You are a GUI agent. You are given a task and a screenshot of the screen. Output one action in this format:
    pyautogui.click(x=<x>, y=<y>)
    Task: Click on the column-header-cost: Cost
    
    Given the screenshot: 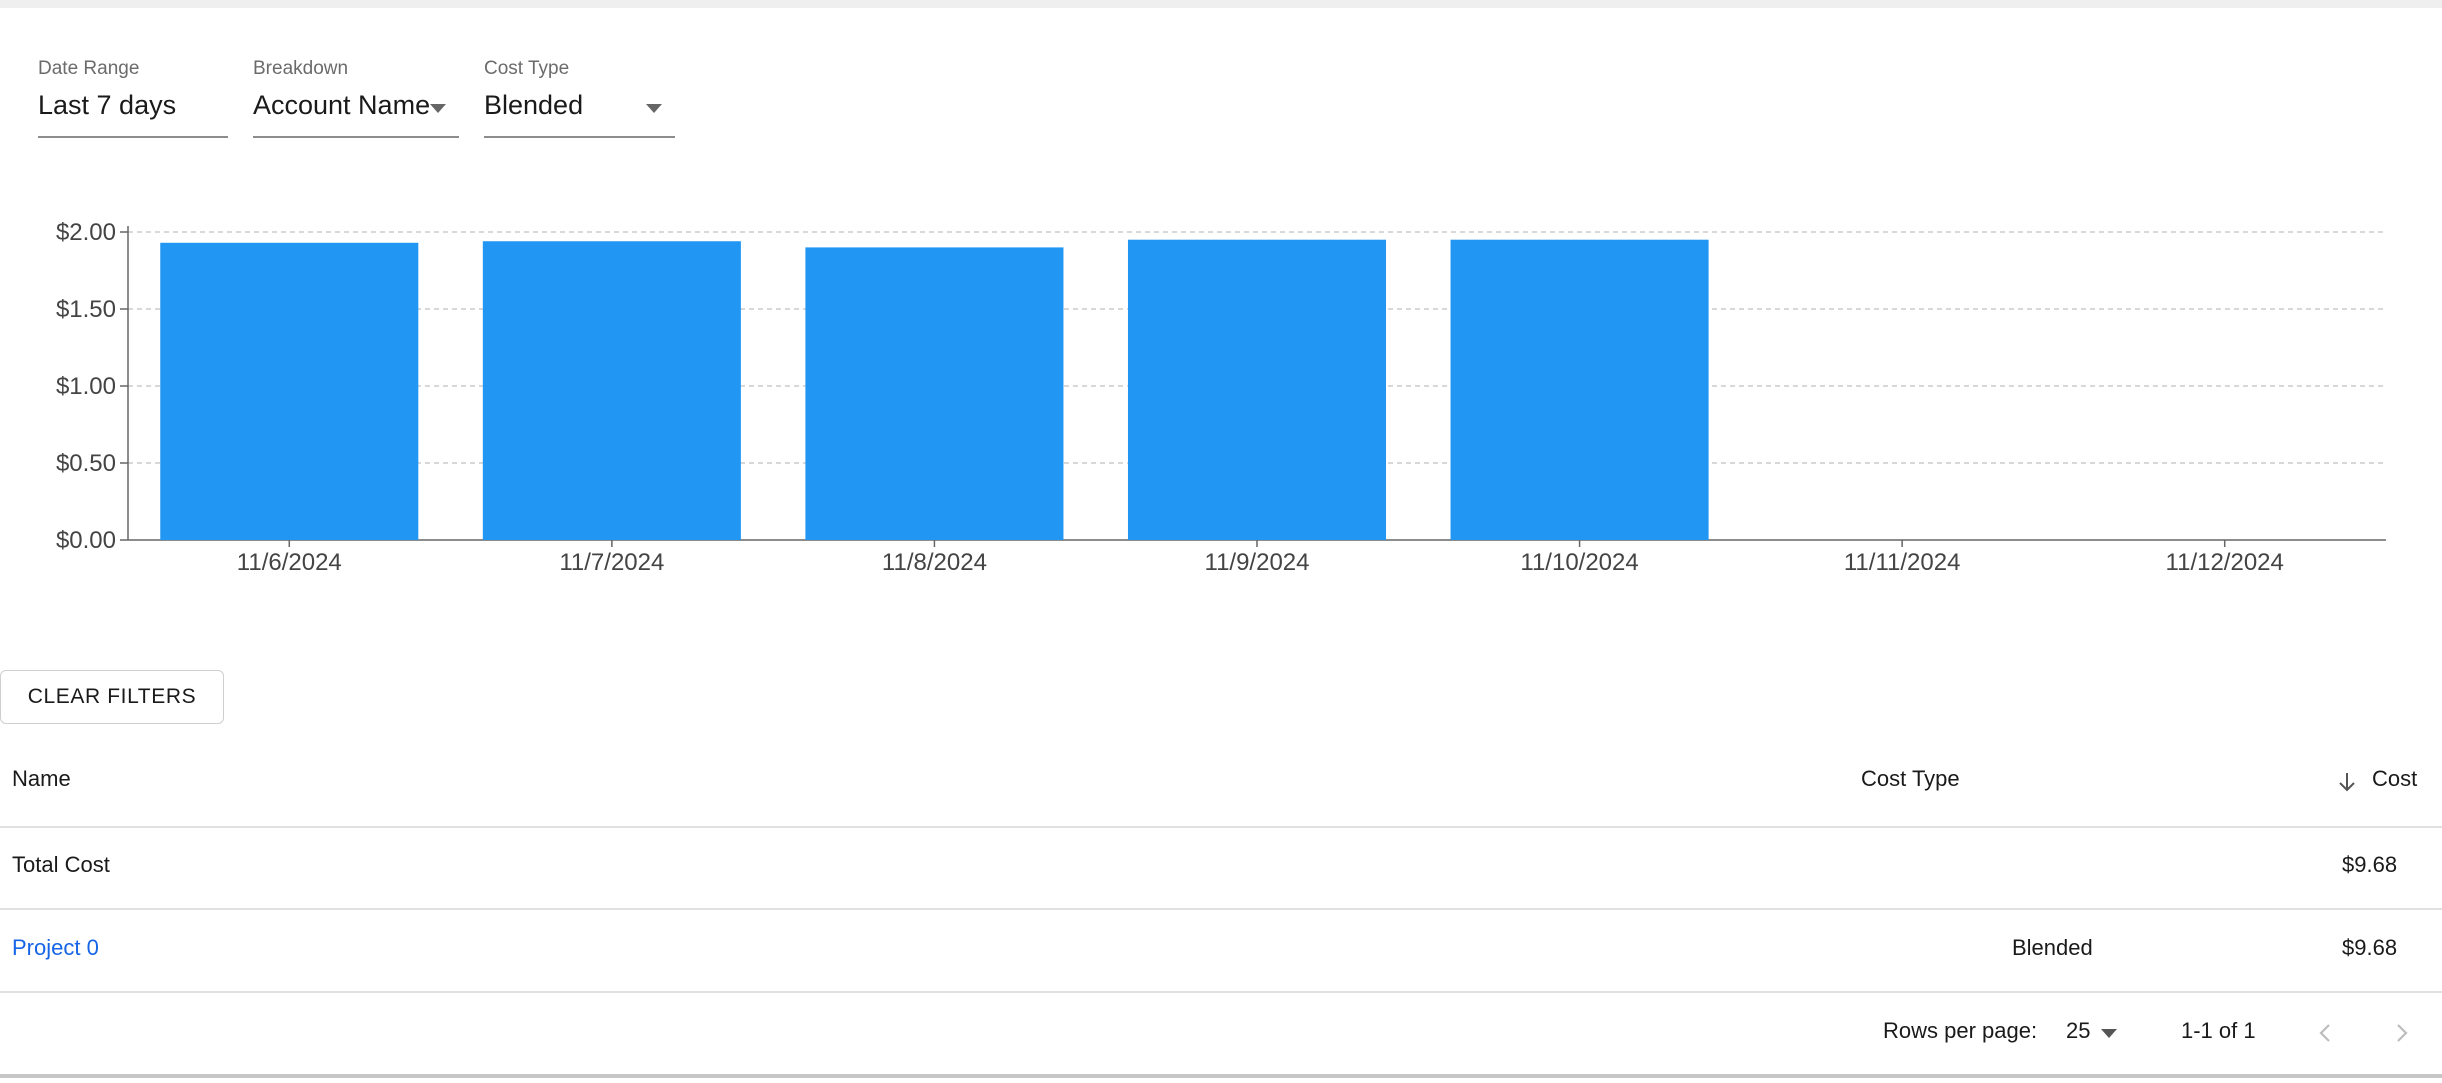 What is the action you would take?
    pyautogui.click(x=2394, y=779)
    